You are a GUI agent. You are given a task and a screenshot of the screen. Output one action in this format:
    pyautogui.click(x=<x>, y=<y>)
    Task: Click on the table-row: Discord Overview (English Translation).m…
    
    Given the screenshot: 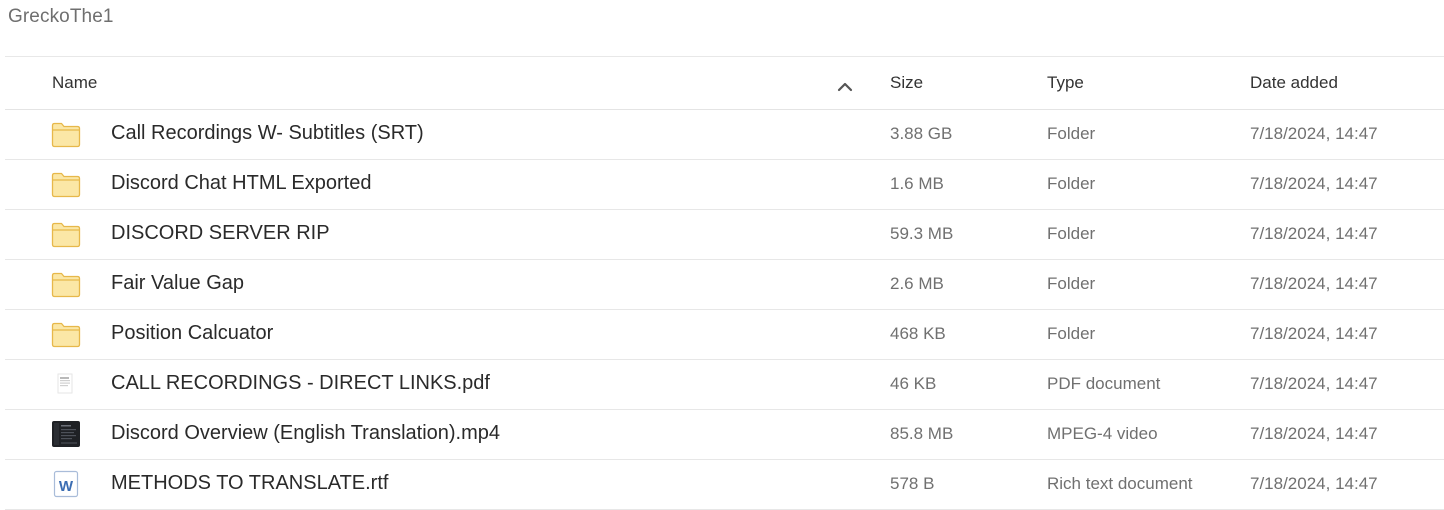 What is the action you would take?
    pyautogui.click(x=724, y=435)
    